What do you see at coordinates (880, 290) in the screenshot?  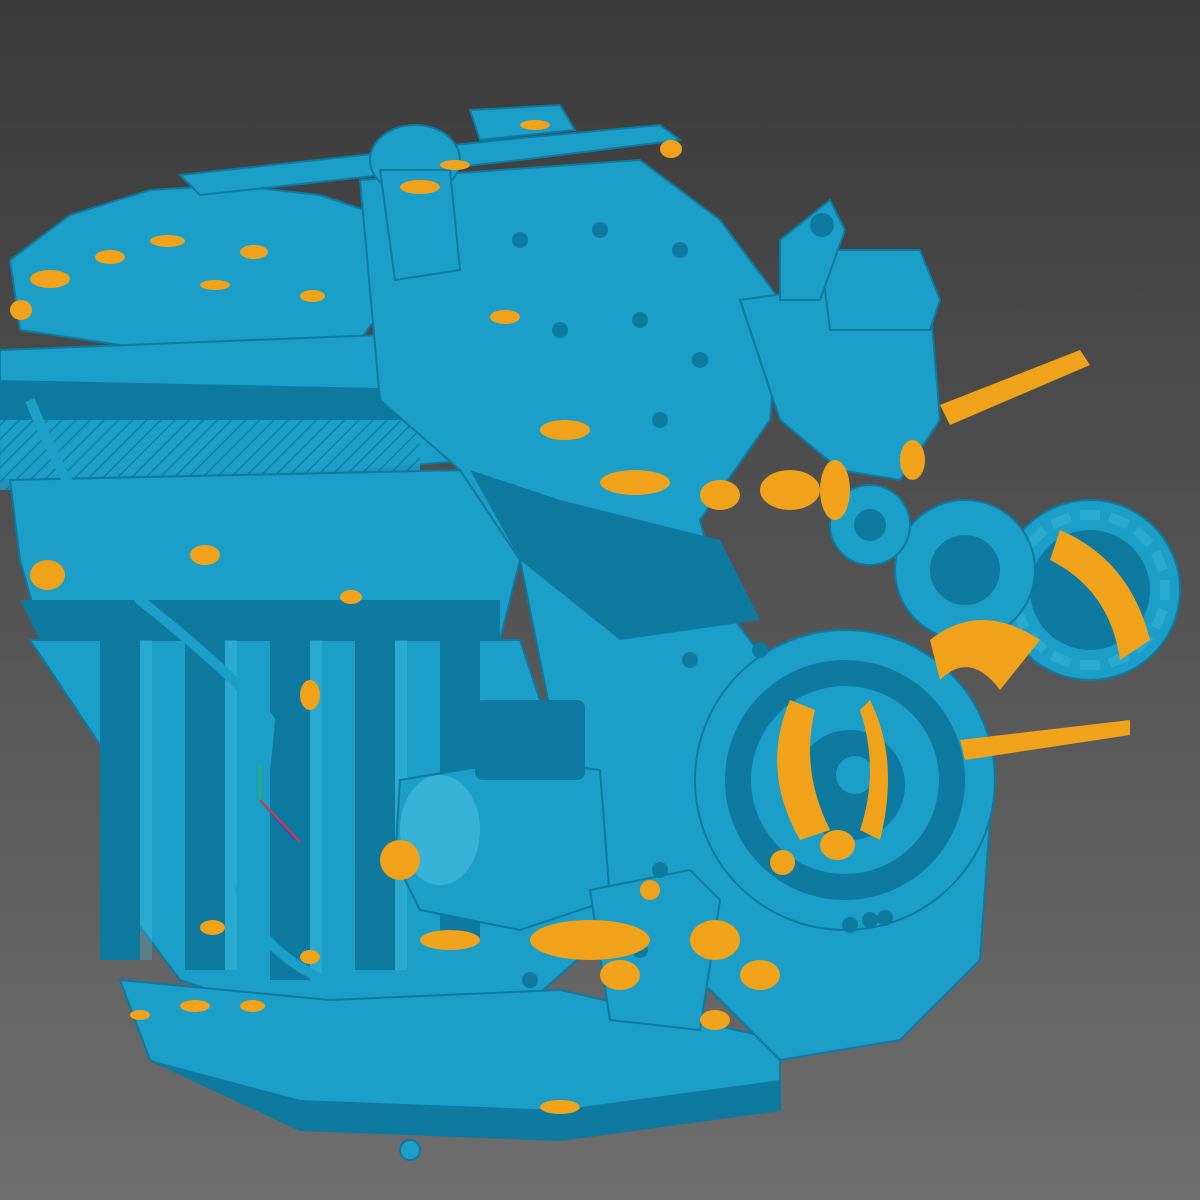 I see `thermostat-housing` at bounding box center [880, 290].